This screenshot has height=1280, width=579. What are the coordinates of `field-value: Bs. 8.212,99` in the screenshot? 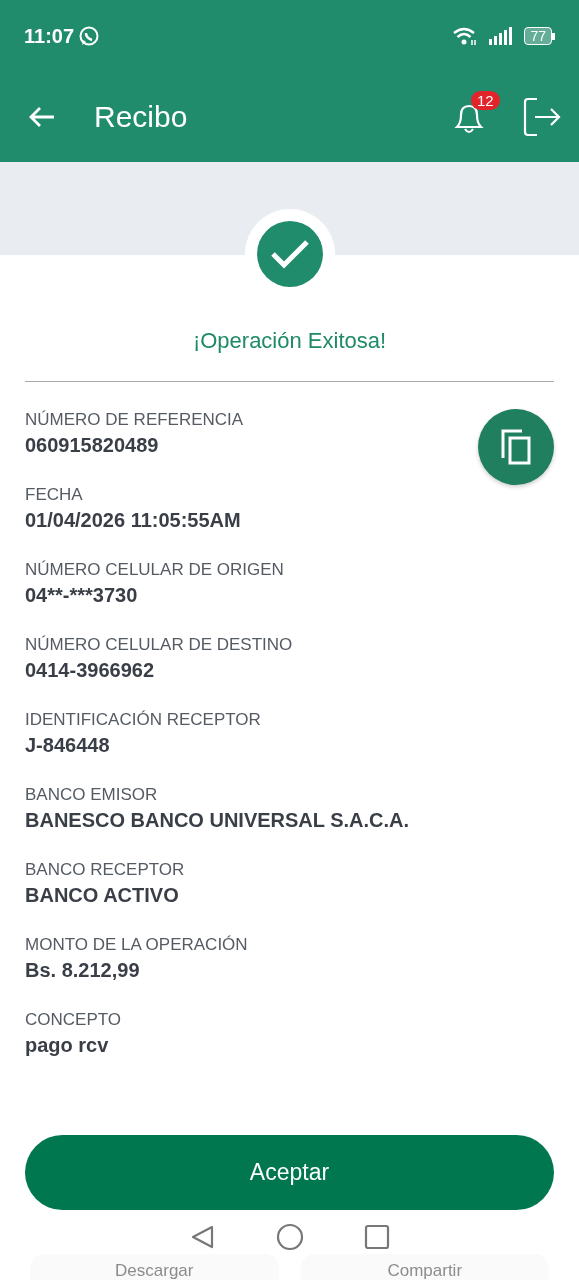 It's located at (82, 970).